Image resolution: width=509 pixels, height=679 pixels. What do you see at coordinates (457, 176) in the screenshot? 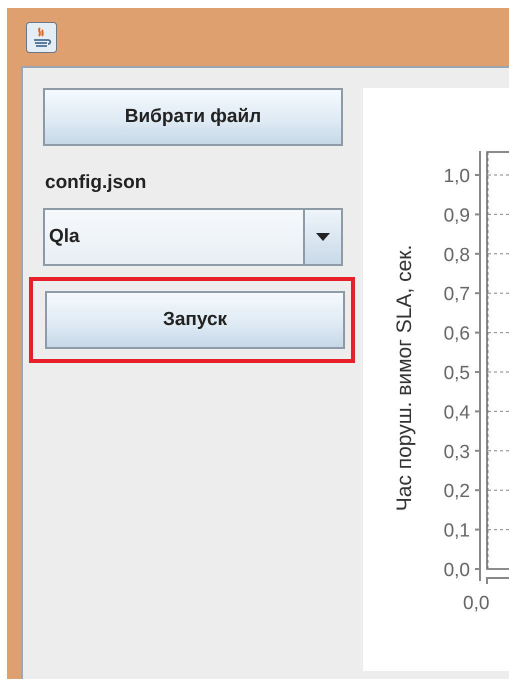
I see `y-tick-label: 1,0` at bounding box center [457, 176].